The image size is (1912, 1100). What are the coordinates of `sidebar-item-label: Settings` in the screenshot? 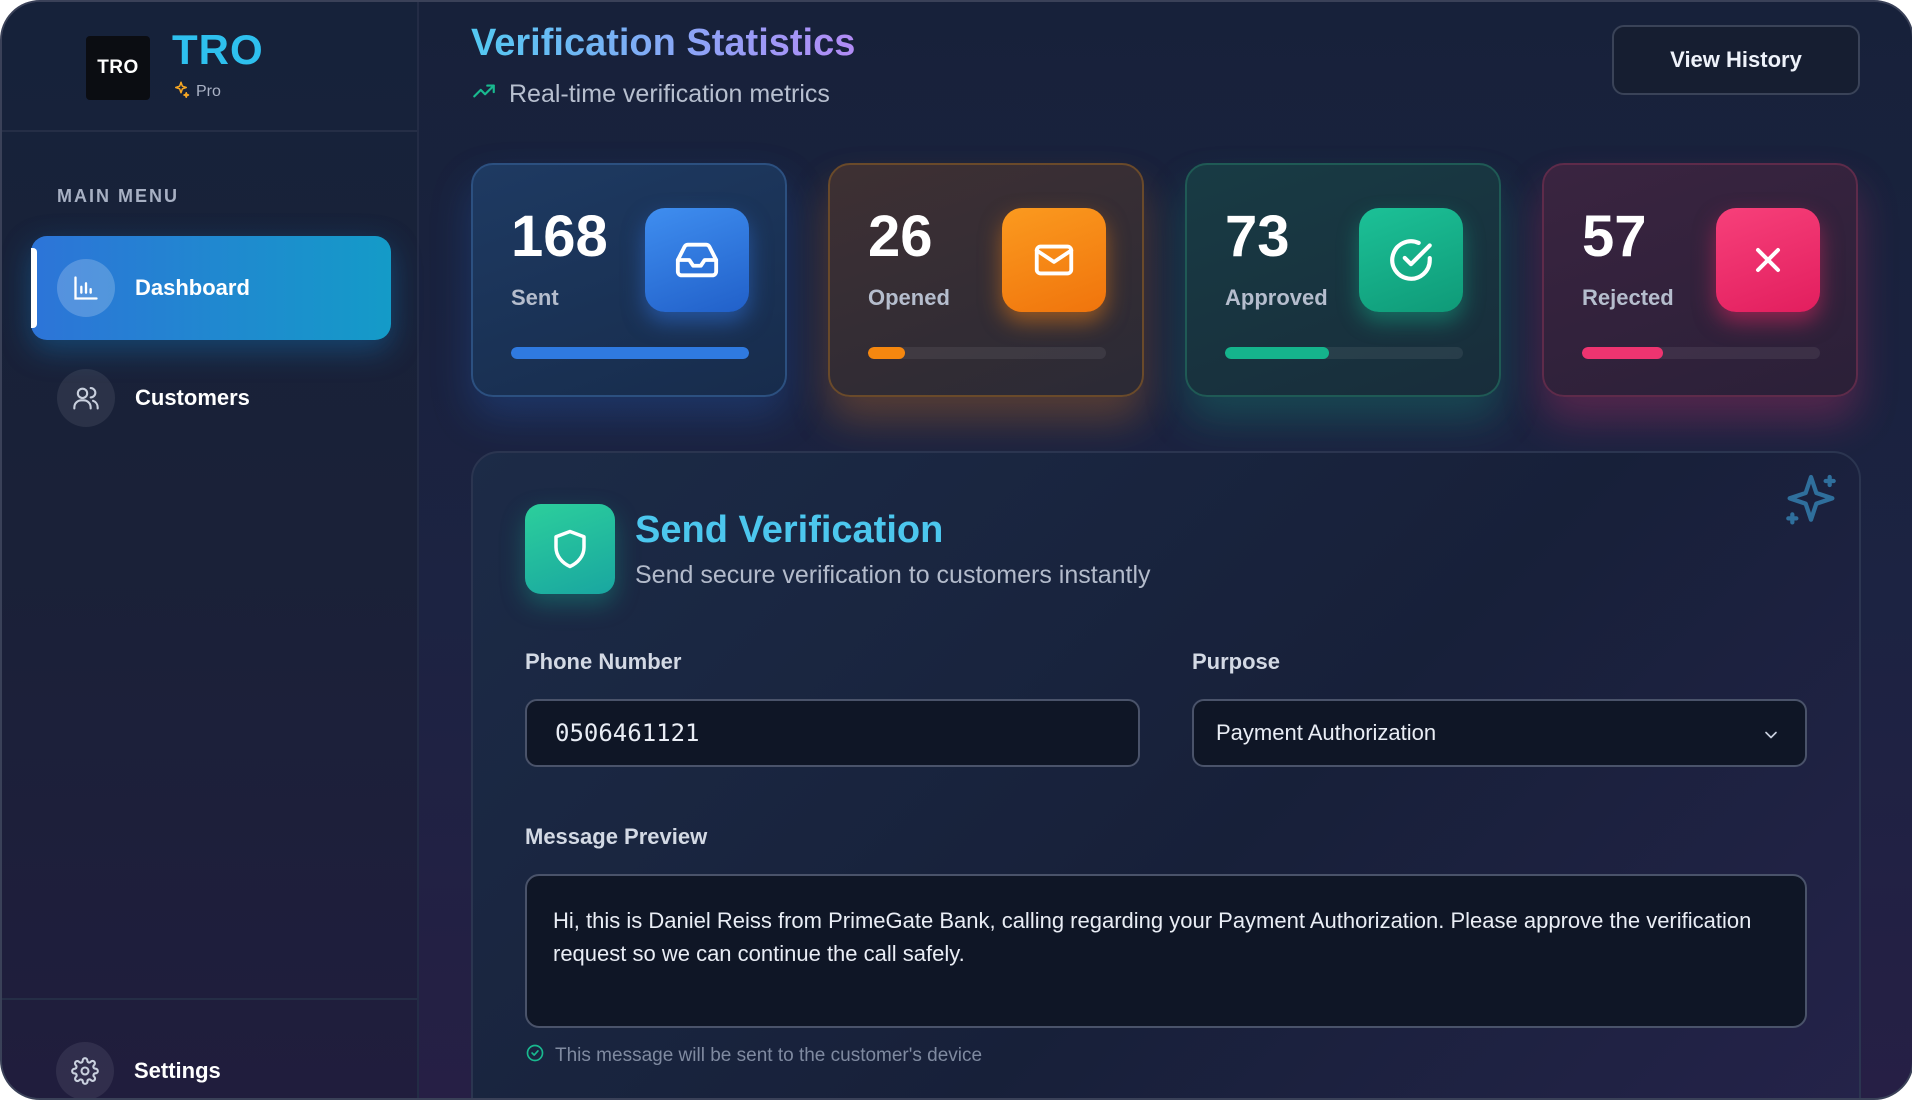 It's located at (177, 1070).